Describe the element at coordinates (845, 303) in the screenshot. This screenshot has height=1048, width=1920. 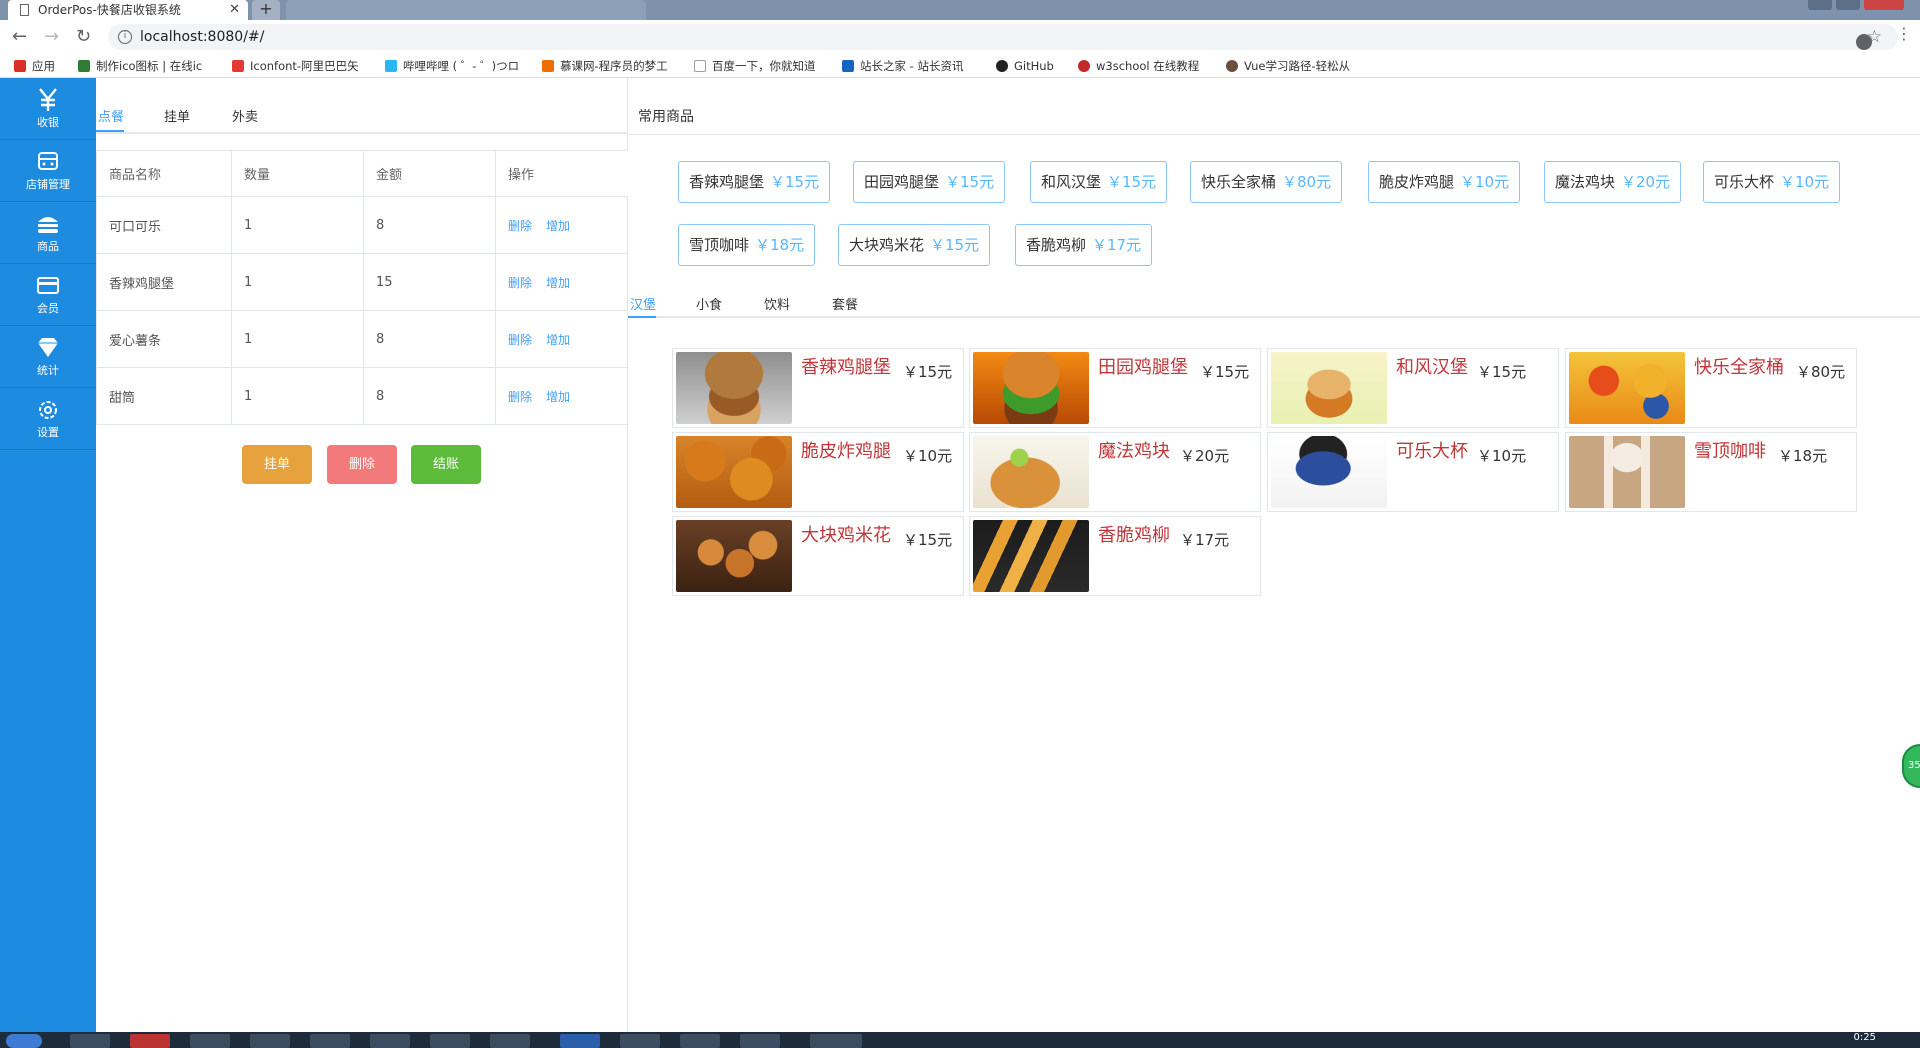
I see `tab-combo: 套餐` at that location.